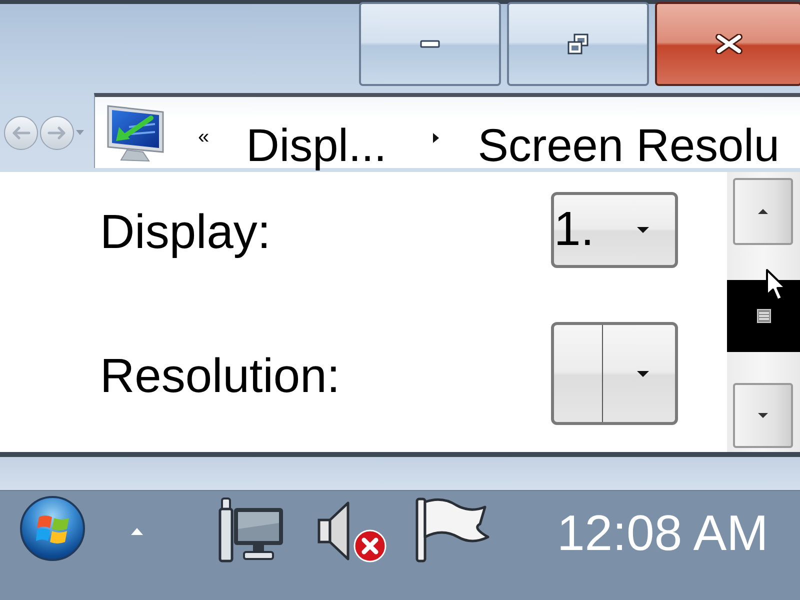 The height and width of the screenshot is (600, 800). I want to click on breadcrumb-link: Screen Resolu, so click(629, 145).